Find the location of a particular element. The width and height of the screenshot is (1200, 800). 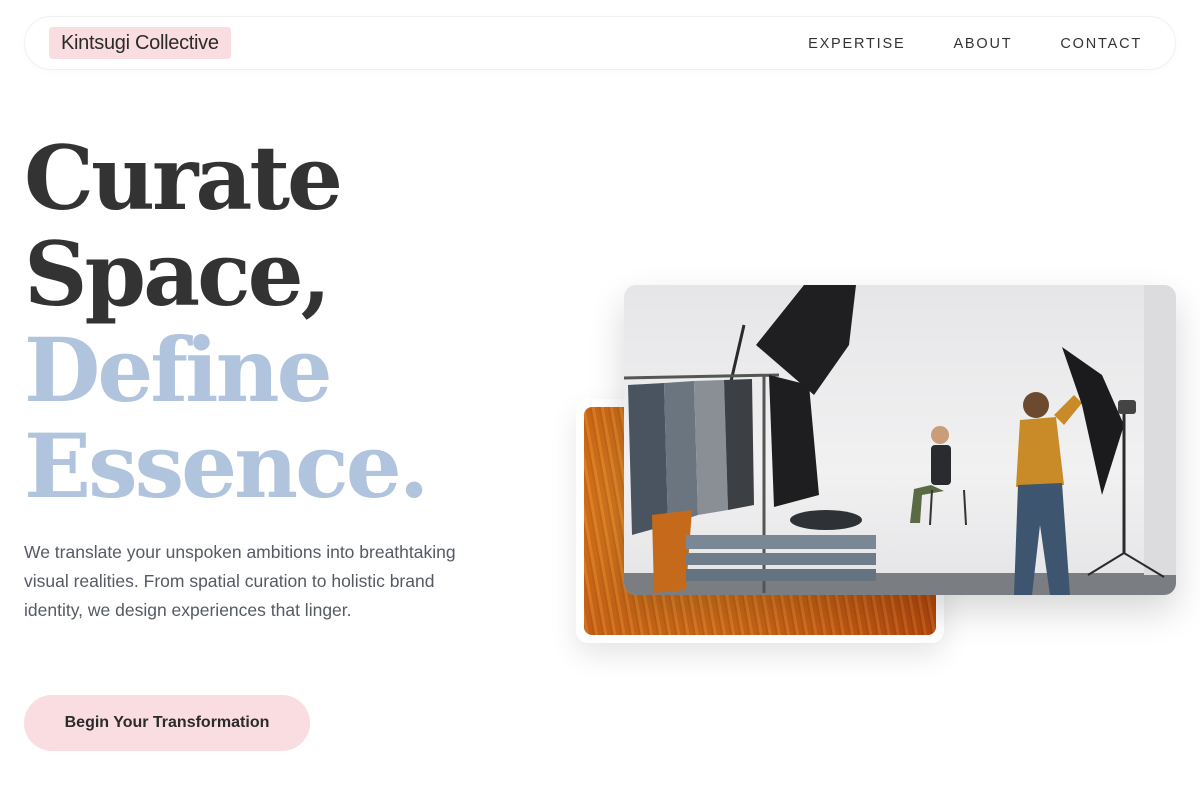

strobe-head is located at coordinates (1127, 407).